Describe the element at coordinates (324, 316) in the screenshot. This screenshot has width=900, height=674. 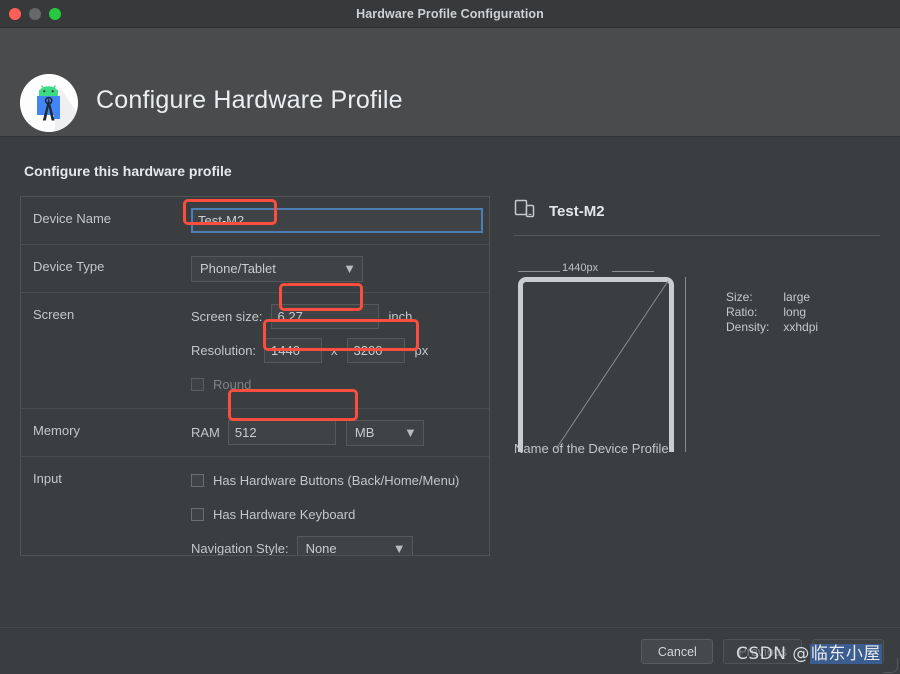
I see `screen-size-input` at that location.